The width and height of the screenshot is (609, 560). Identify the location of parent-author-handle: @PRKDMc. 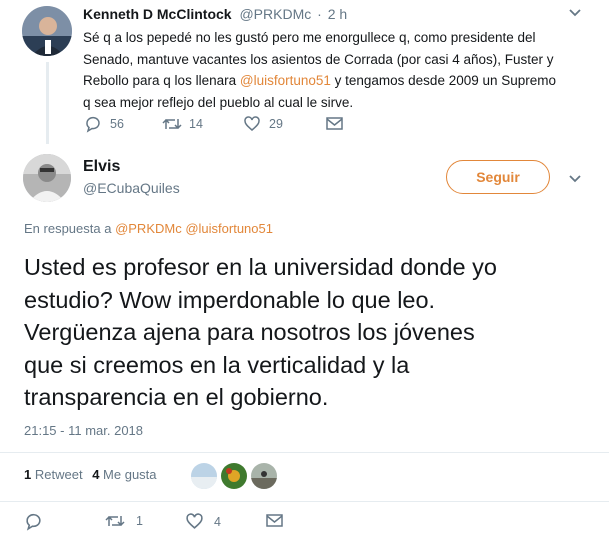
(275, 14).